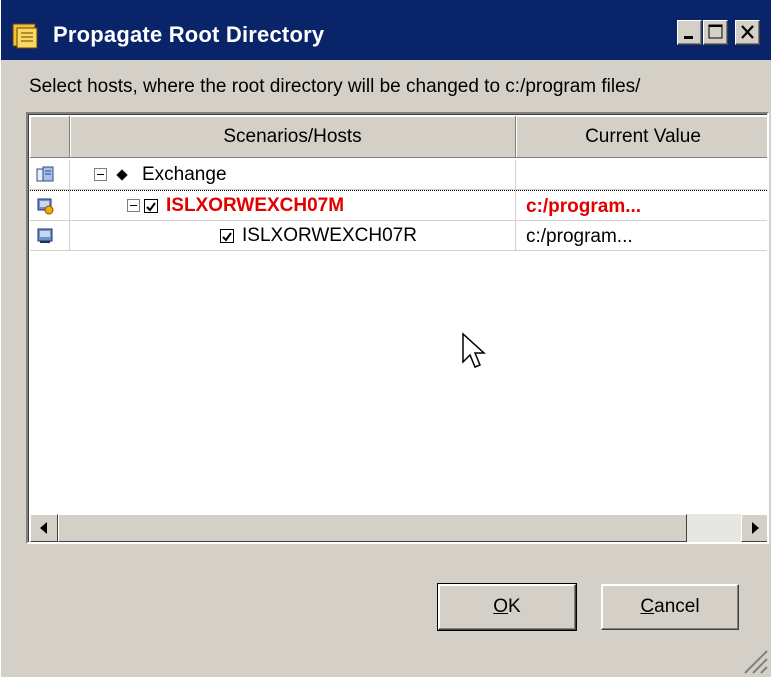 This screenshot has height=677, width=771. I want to click on resize-grip-icon, so click(754, 660).